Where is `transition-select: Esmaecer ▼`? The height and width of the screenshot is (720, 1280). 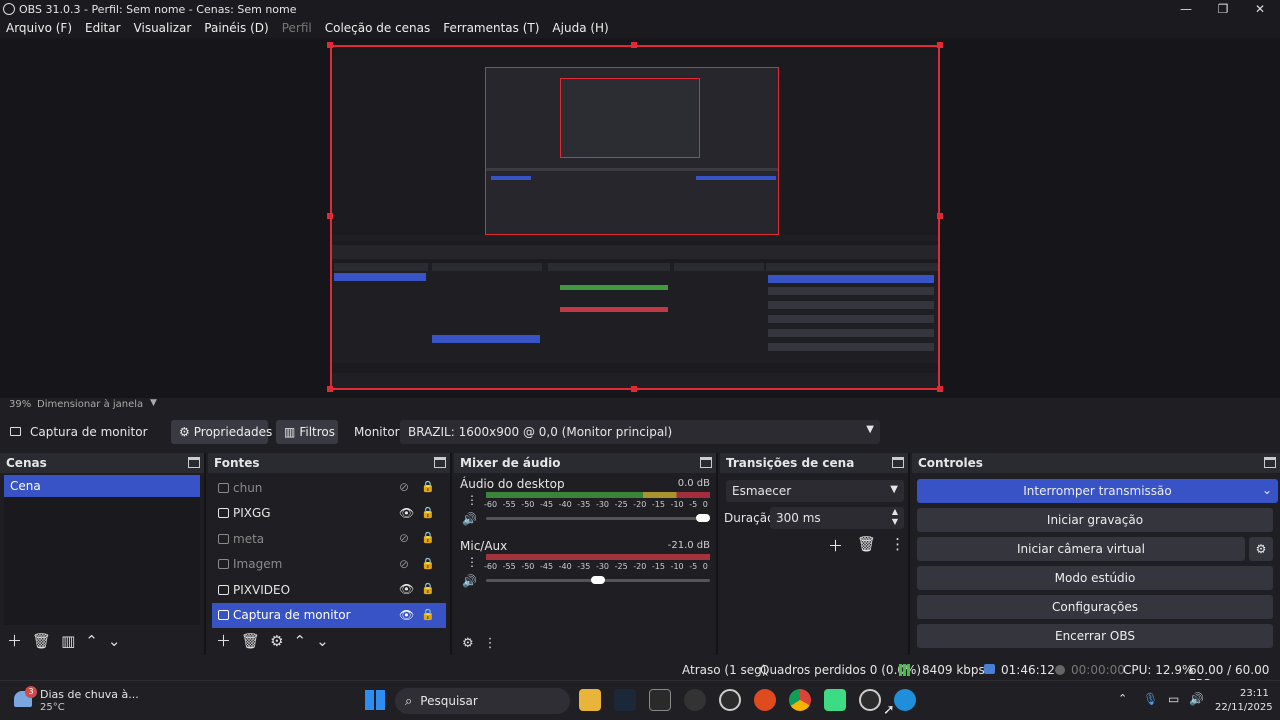
transition-select: Esmaecer ▼ is located at coordinates (815, 491).